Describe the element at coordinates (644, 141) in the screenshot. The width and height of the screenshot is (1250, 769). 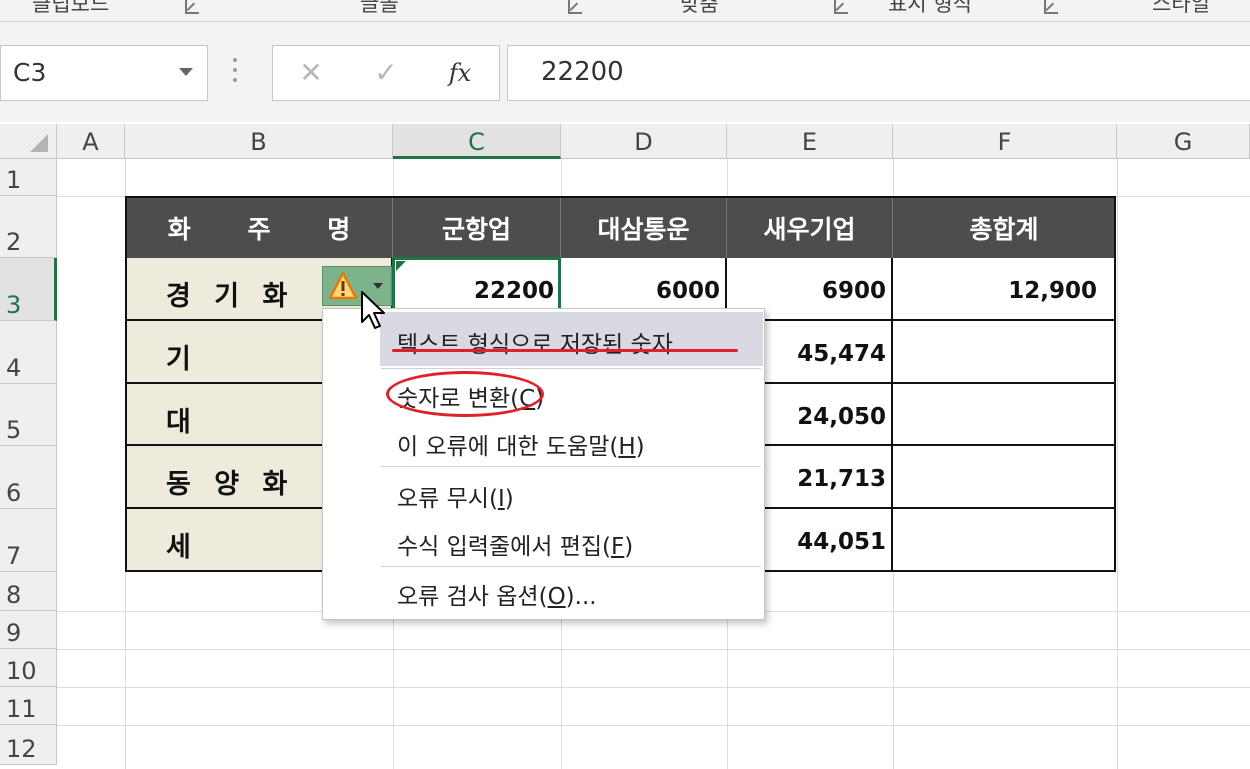
I see `column-header-d: D` at that location.